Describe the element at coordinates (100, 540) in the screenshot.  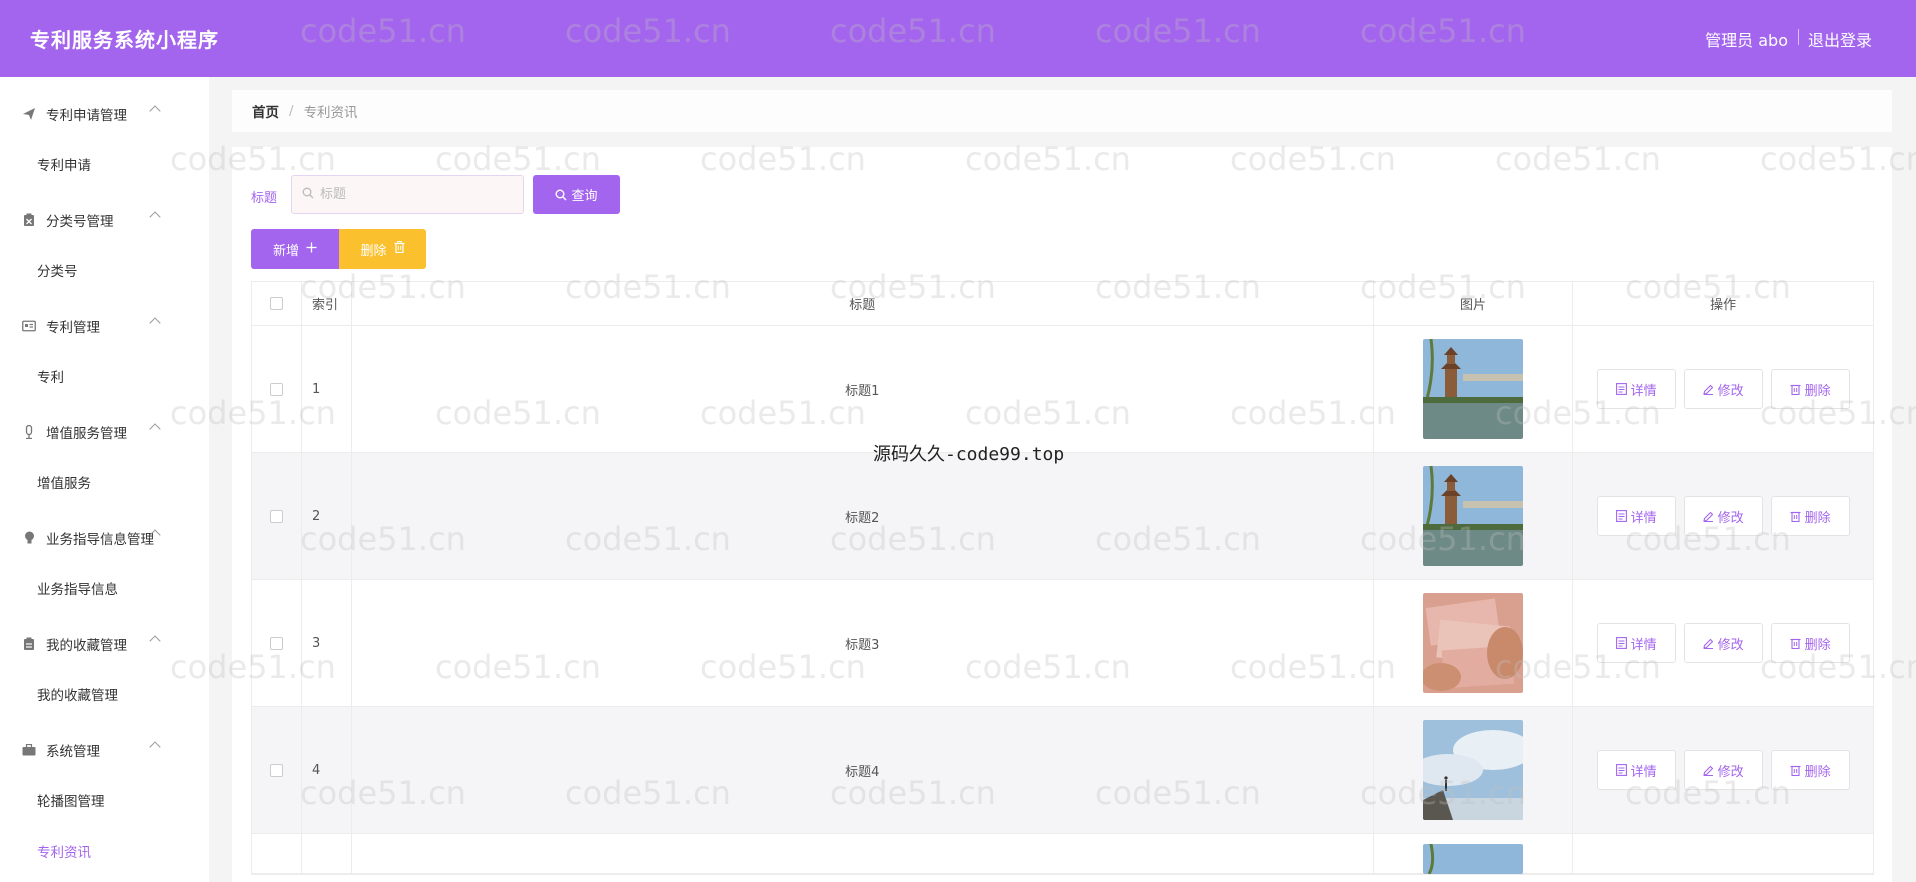
I see `menu-title-label: 业务指导信息管理` at that location.